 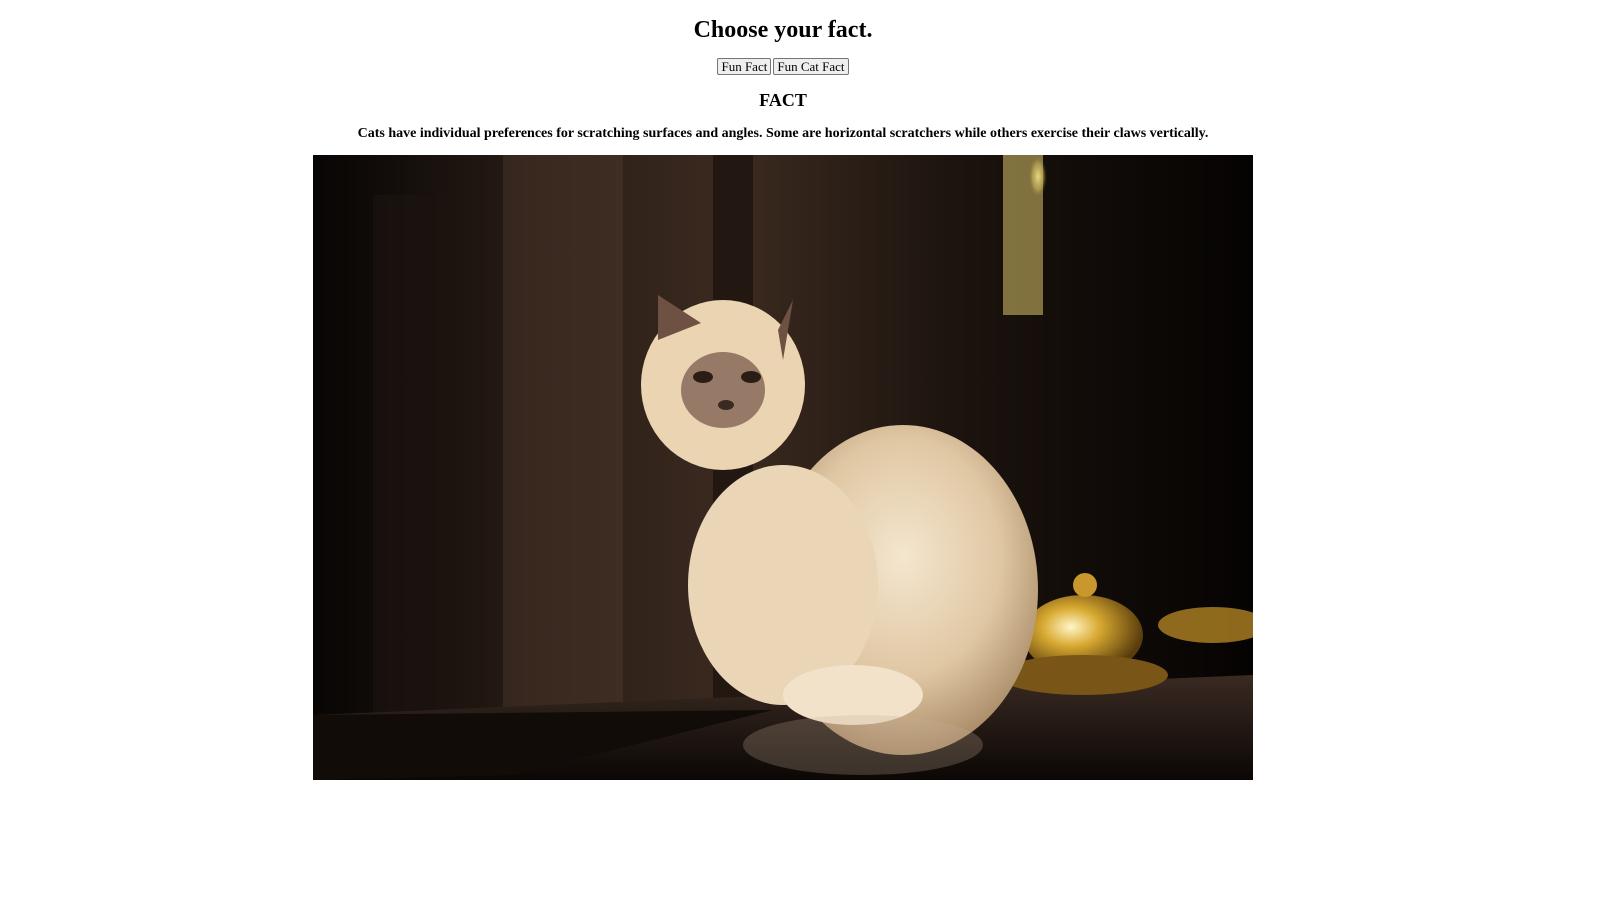 What do you see at coordinates (811, 66) in the screenshot?
I see `fun-cat-fact-button: Fun Cat Fact` at bounding box center [811, 66].